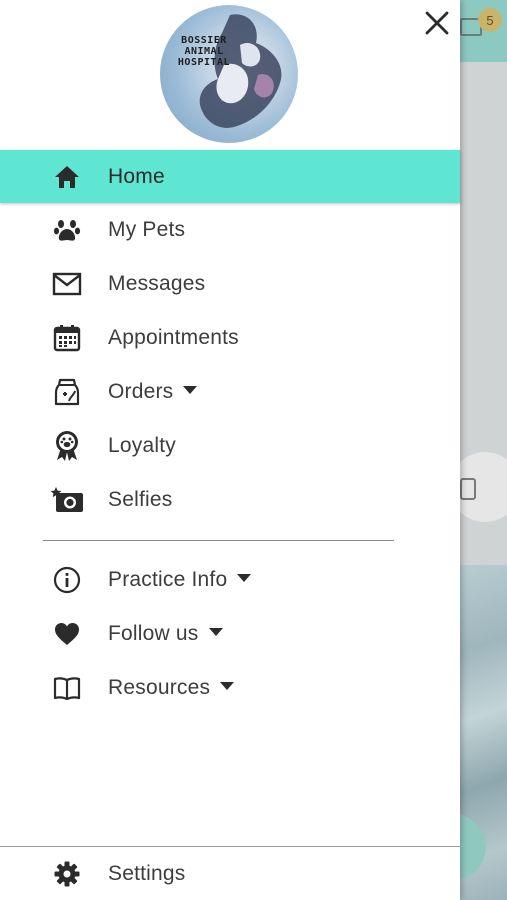 Image resolution: width=507 pixels, height=900 pixels. What do you see at coordinates (136, 176) in the screenshot?
I see `menu-item-label: Home` at bounding box center [136, 176].